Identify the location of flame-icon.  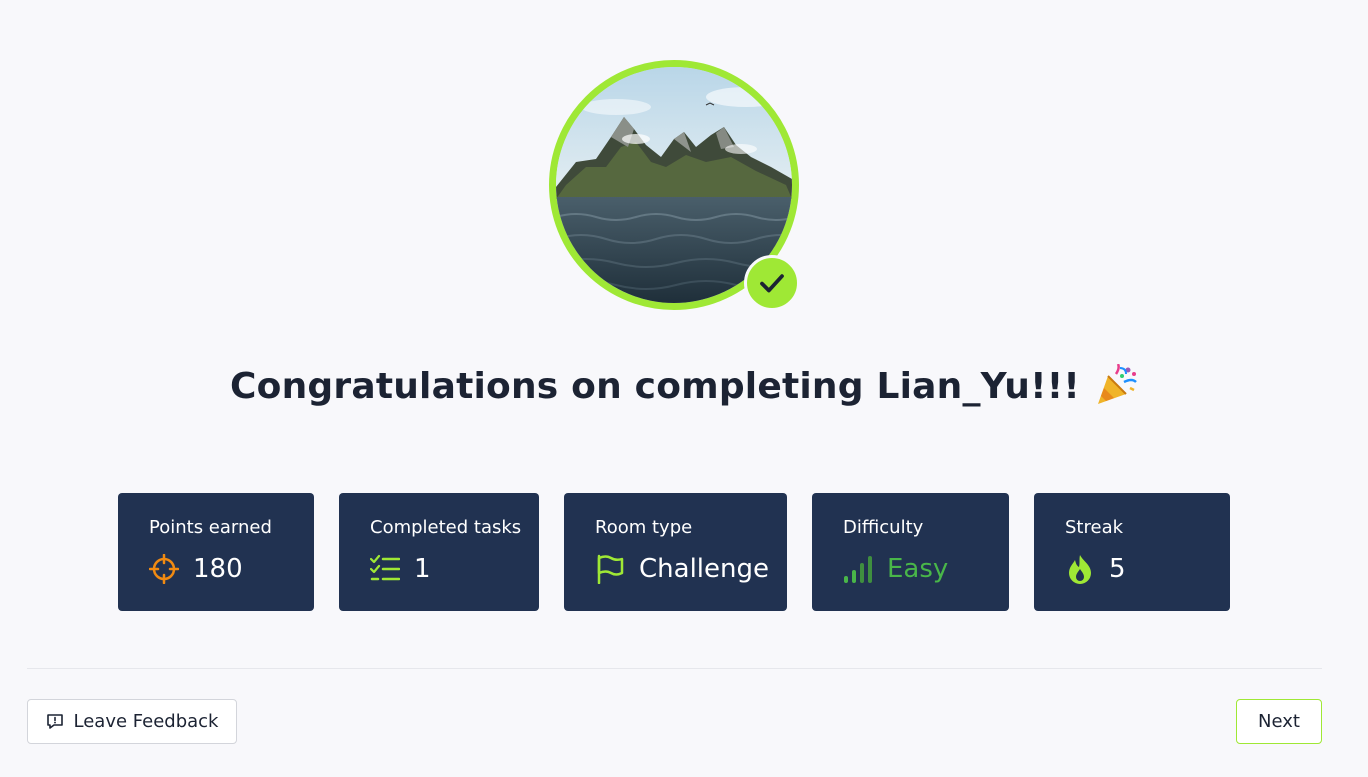
(1080, 569).